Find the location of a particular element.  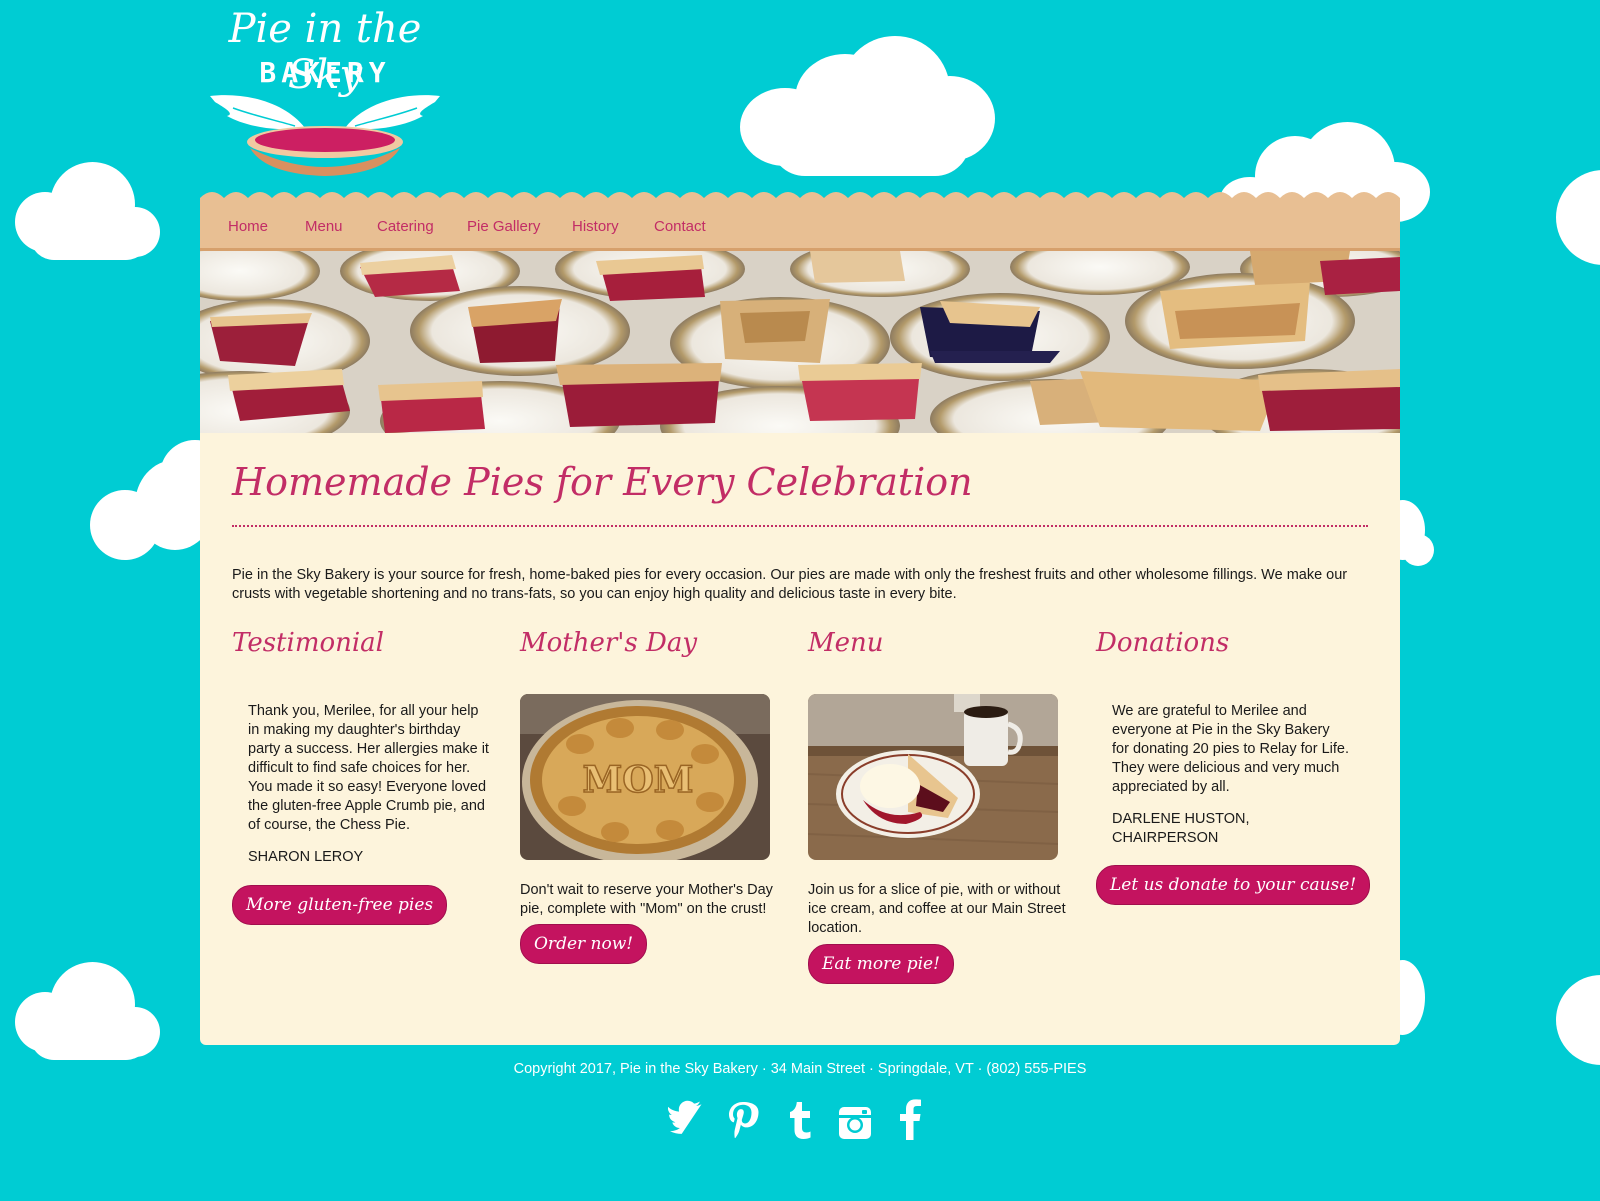

nav-menu: Menu is located at coordinates (324, 226).